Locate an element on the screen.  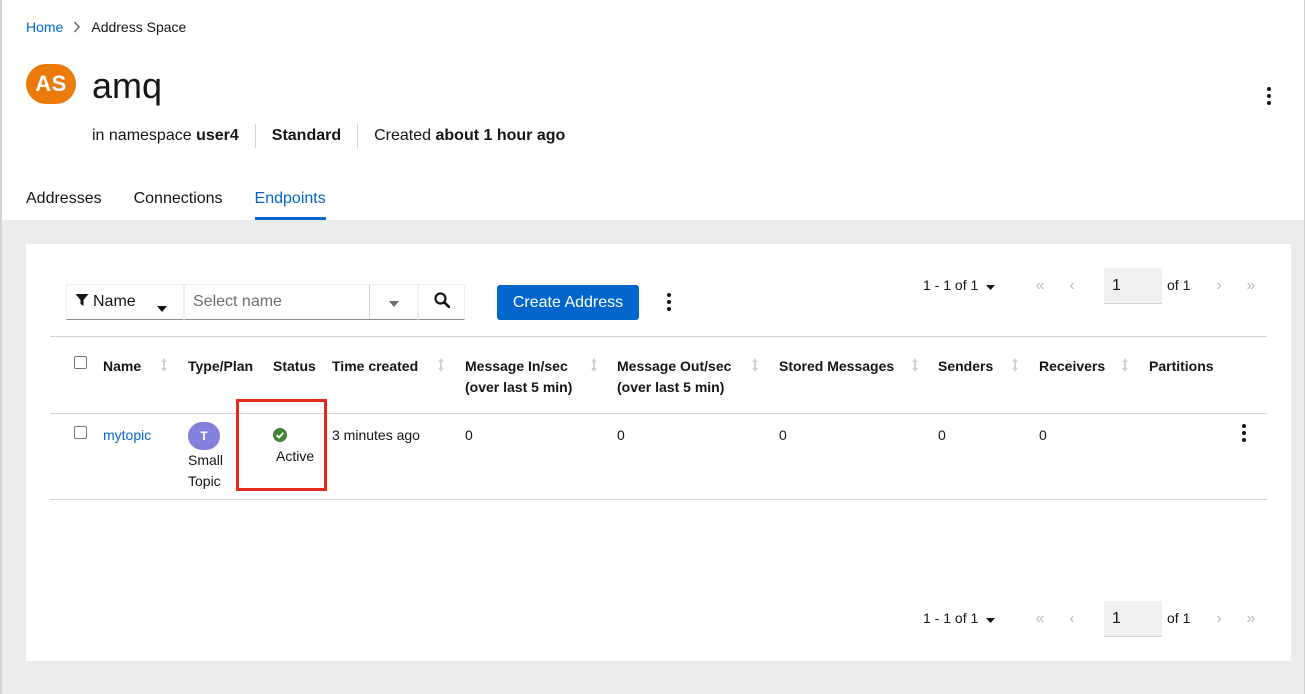
filter-attribute-select: Name is located at coordinates (125, 302).